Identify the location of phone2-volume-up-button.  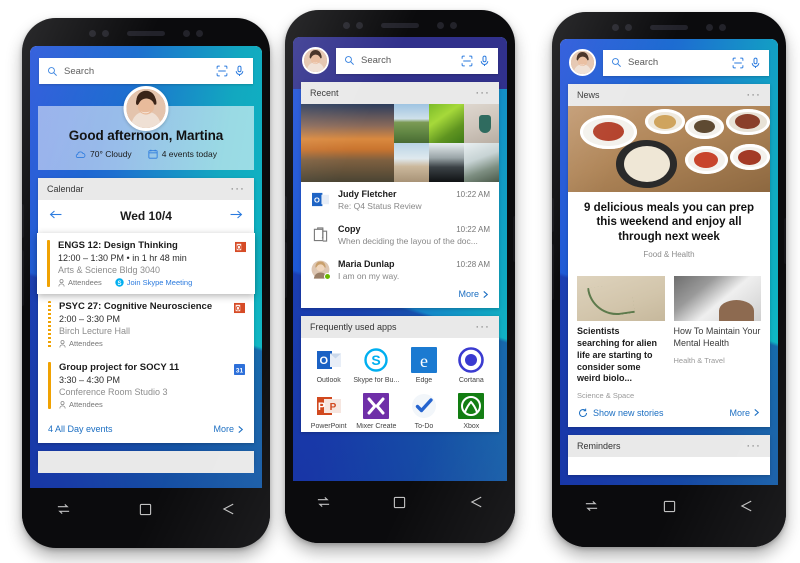
(286, 213).